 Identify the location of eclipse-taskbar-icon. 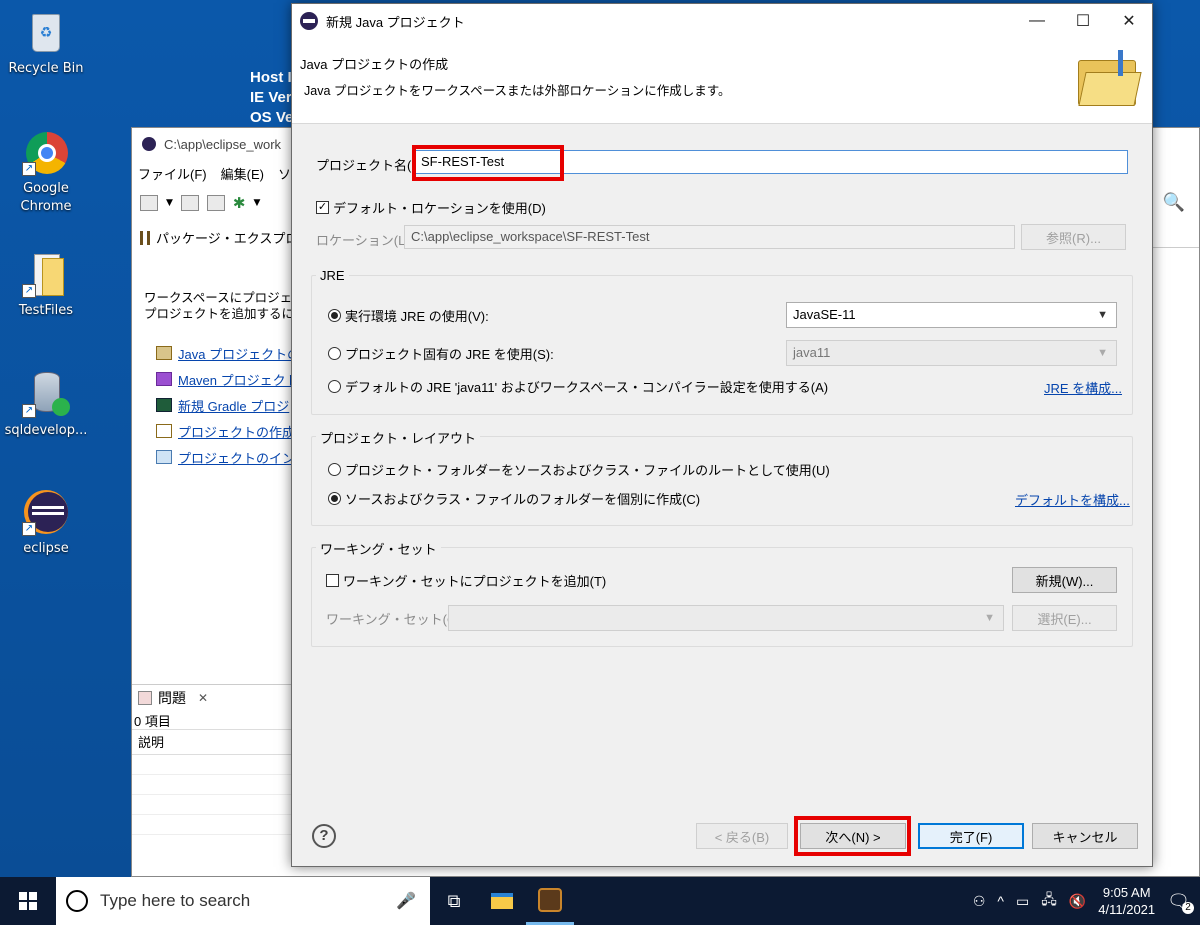
(550, 901).